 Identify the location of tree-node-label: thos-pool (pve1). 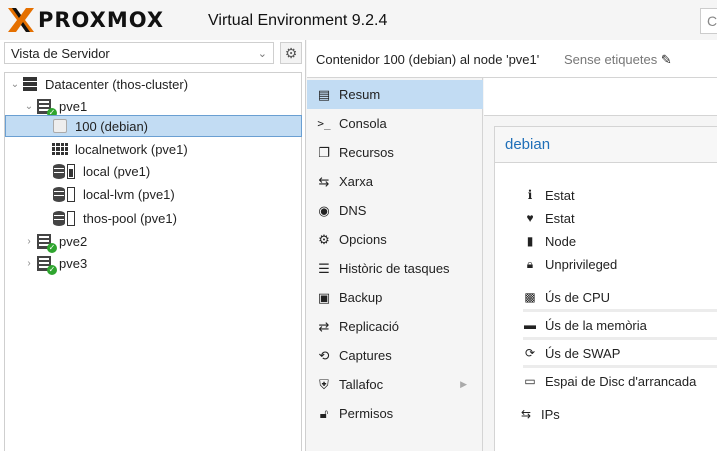
(130, 218).